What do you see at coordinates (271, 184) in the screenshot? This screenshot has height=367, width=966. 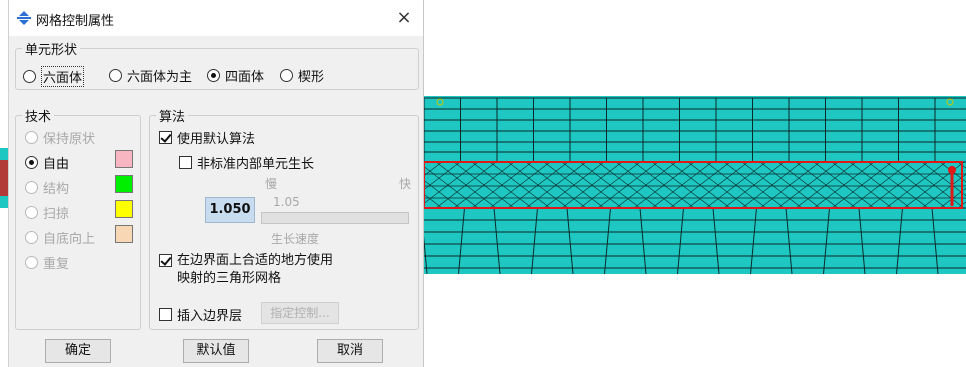 I see `growth-slow-label: 慢` at bounding box center [271, 184].